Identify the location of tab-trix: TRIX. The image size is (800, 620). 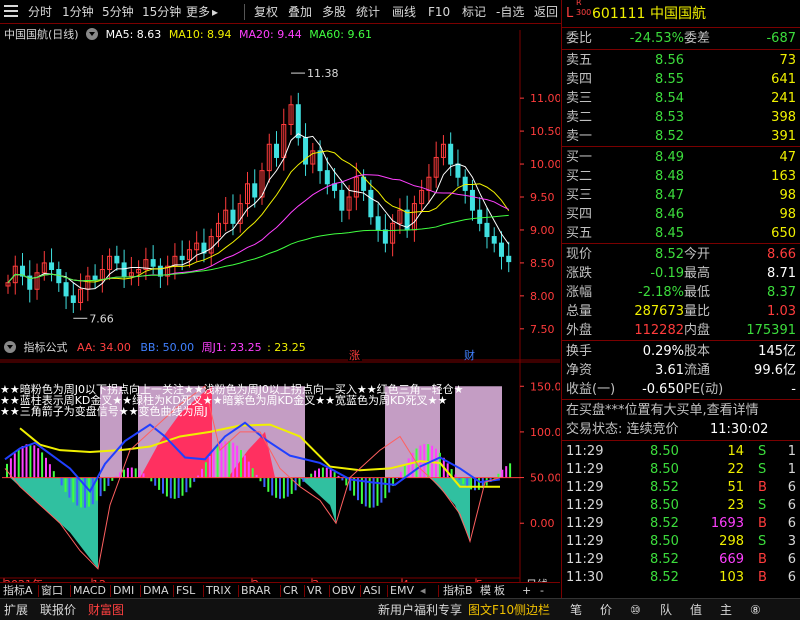
(218, 591).